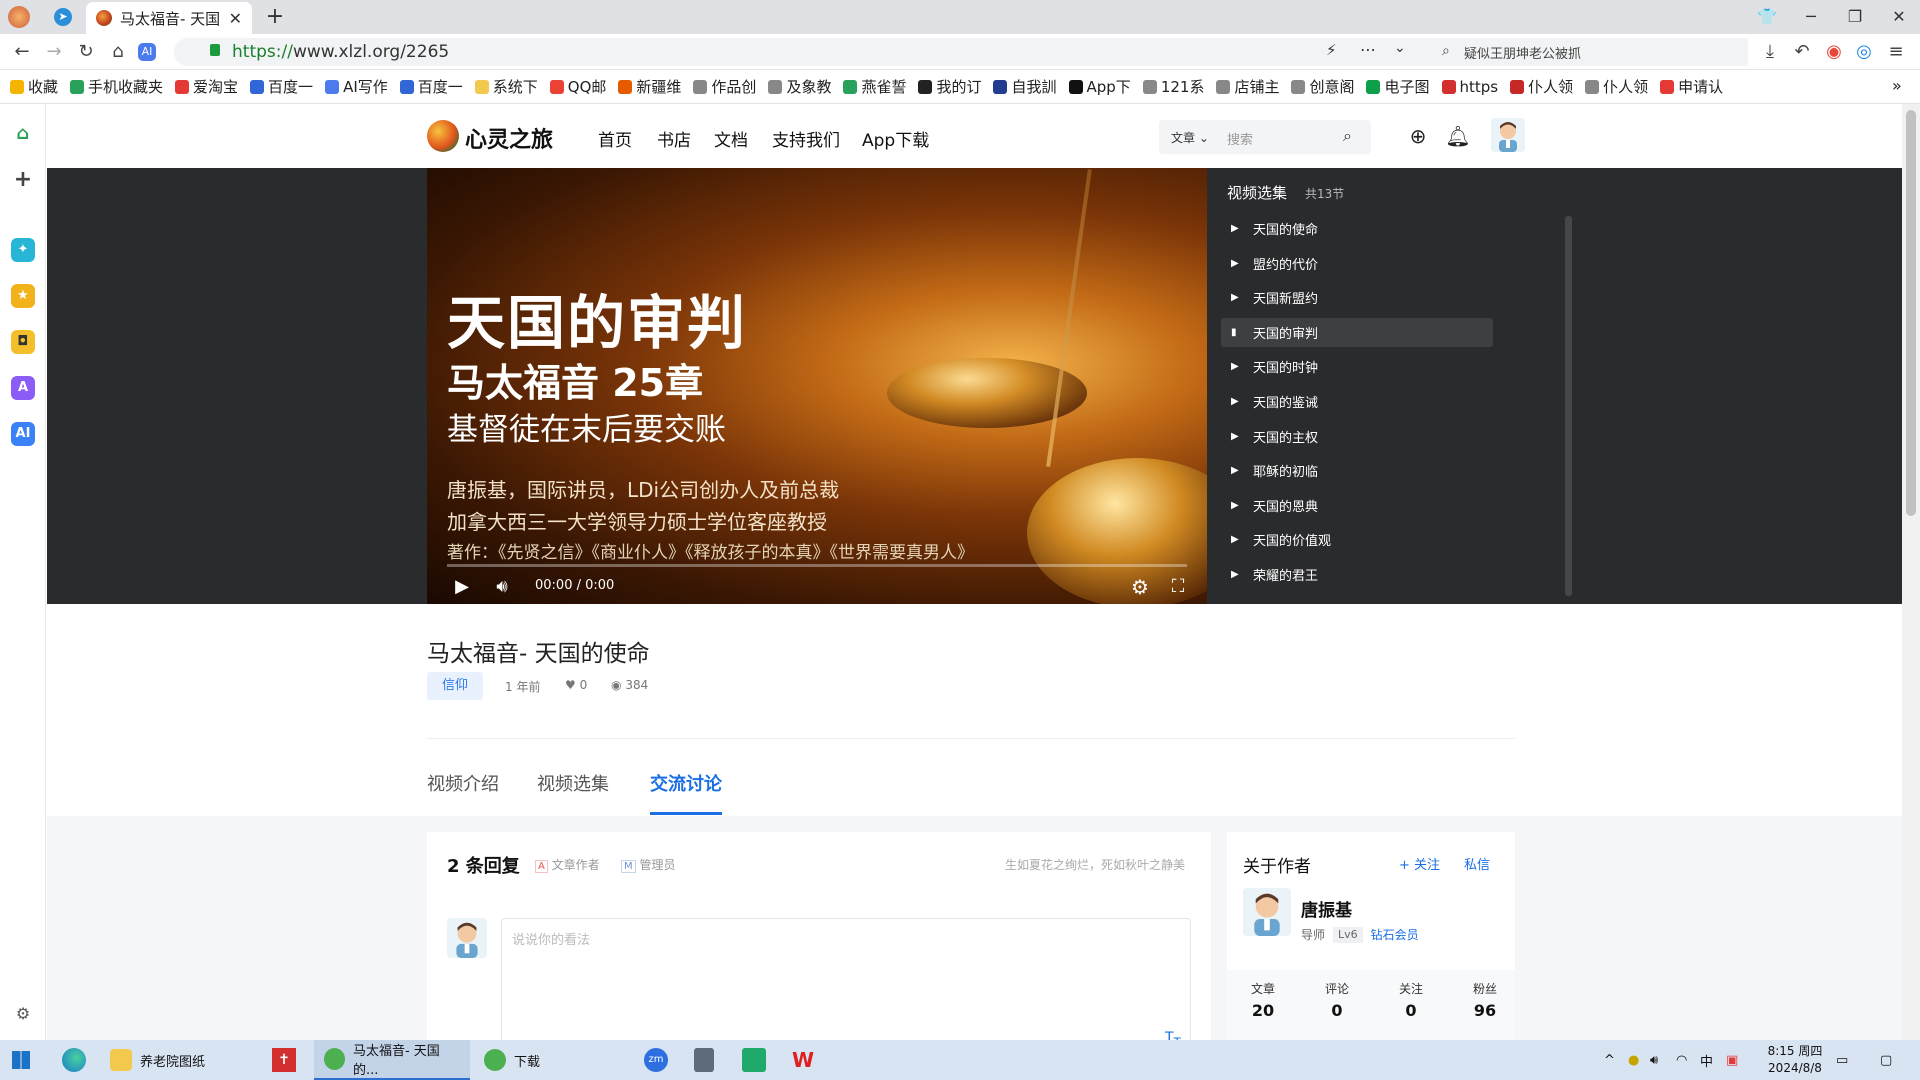 The image size is (1920, 1080). Describe the element at coordinates (576, 685) in the screenshot. I see `likes-count: ♥ 0` at that location.